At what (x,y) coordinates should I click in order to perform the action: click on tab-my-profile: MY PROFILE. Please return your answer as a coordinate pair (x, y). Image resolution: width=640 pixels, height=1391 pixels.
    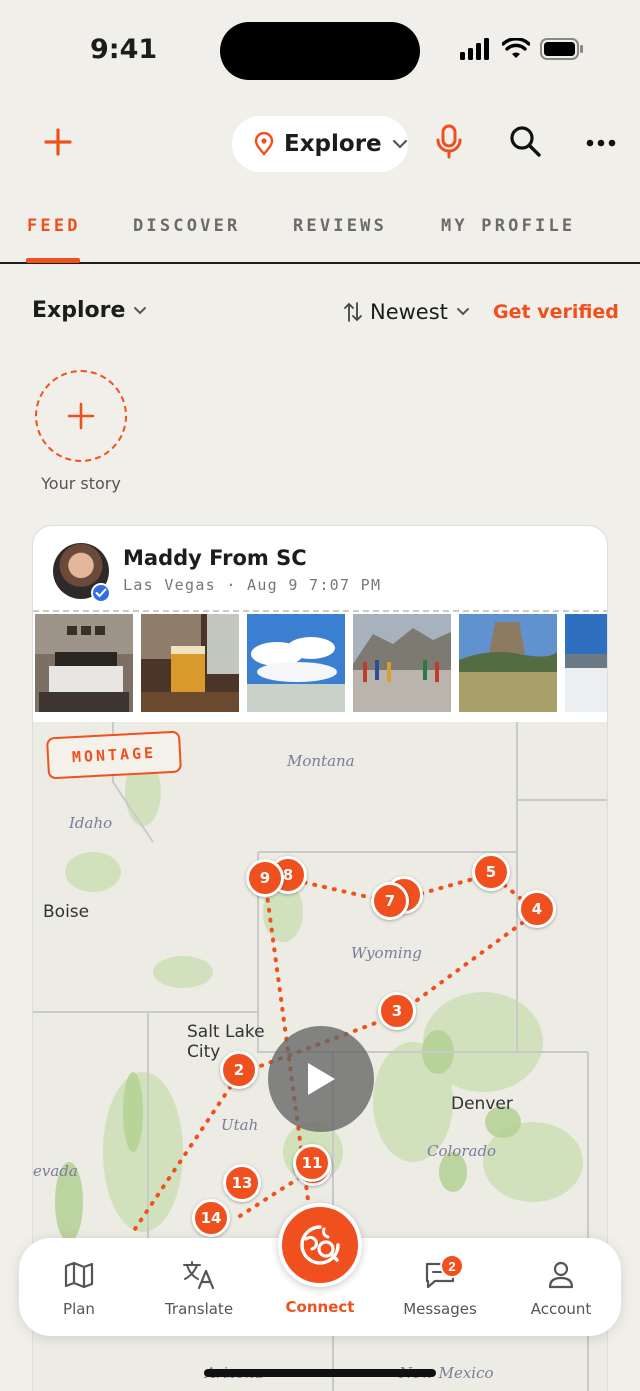
    Looking at the image, I should click on (508, 226).